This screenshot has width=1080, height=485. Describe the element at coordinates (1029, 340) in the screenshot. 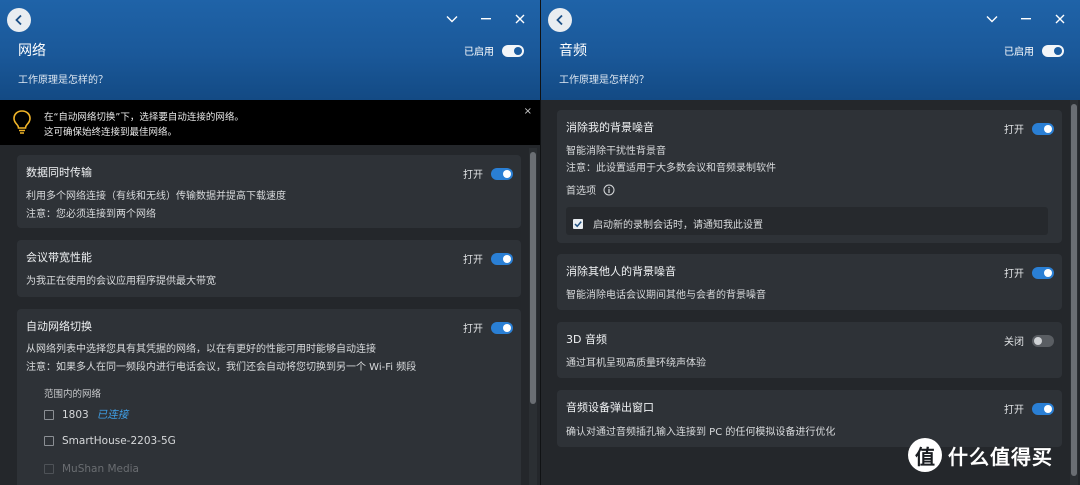

I see `toggle-control: 关闭` at that location.